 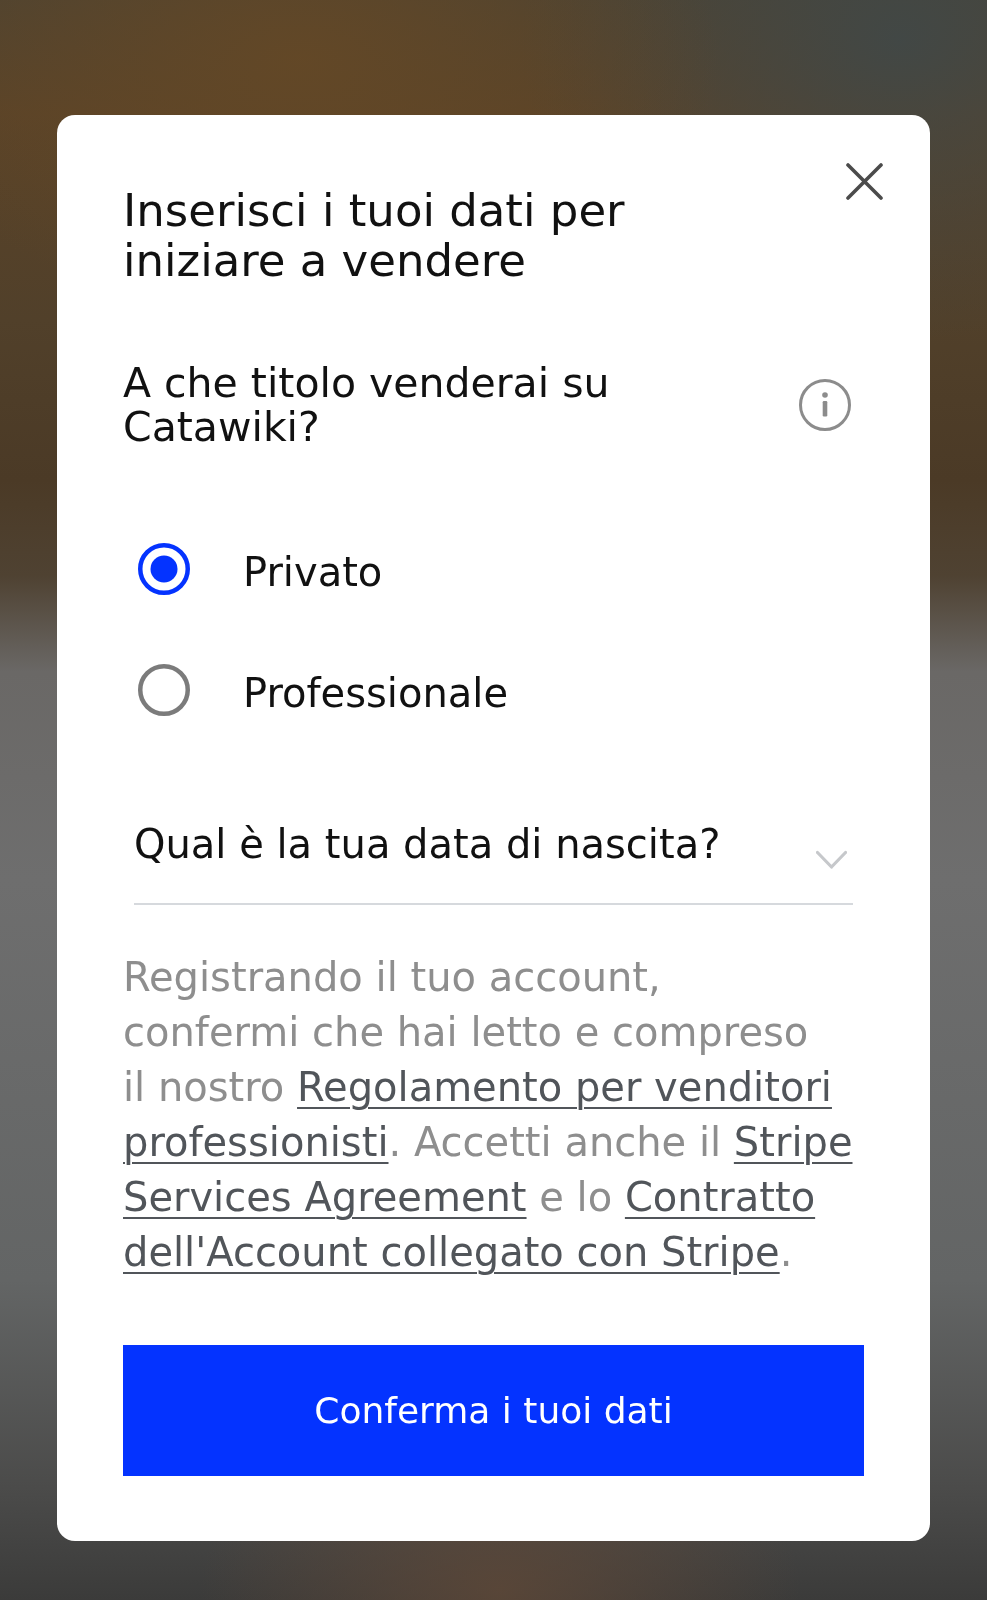 I want to click on dialog-title: Inserisci i tuoi dati per iniziare a vendere, so click(x=374, y=236).